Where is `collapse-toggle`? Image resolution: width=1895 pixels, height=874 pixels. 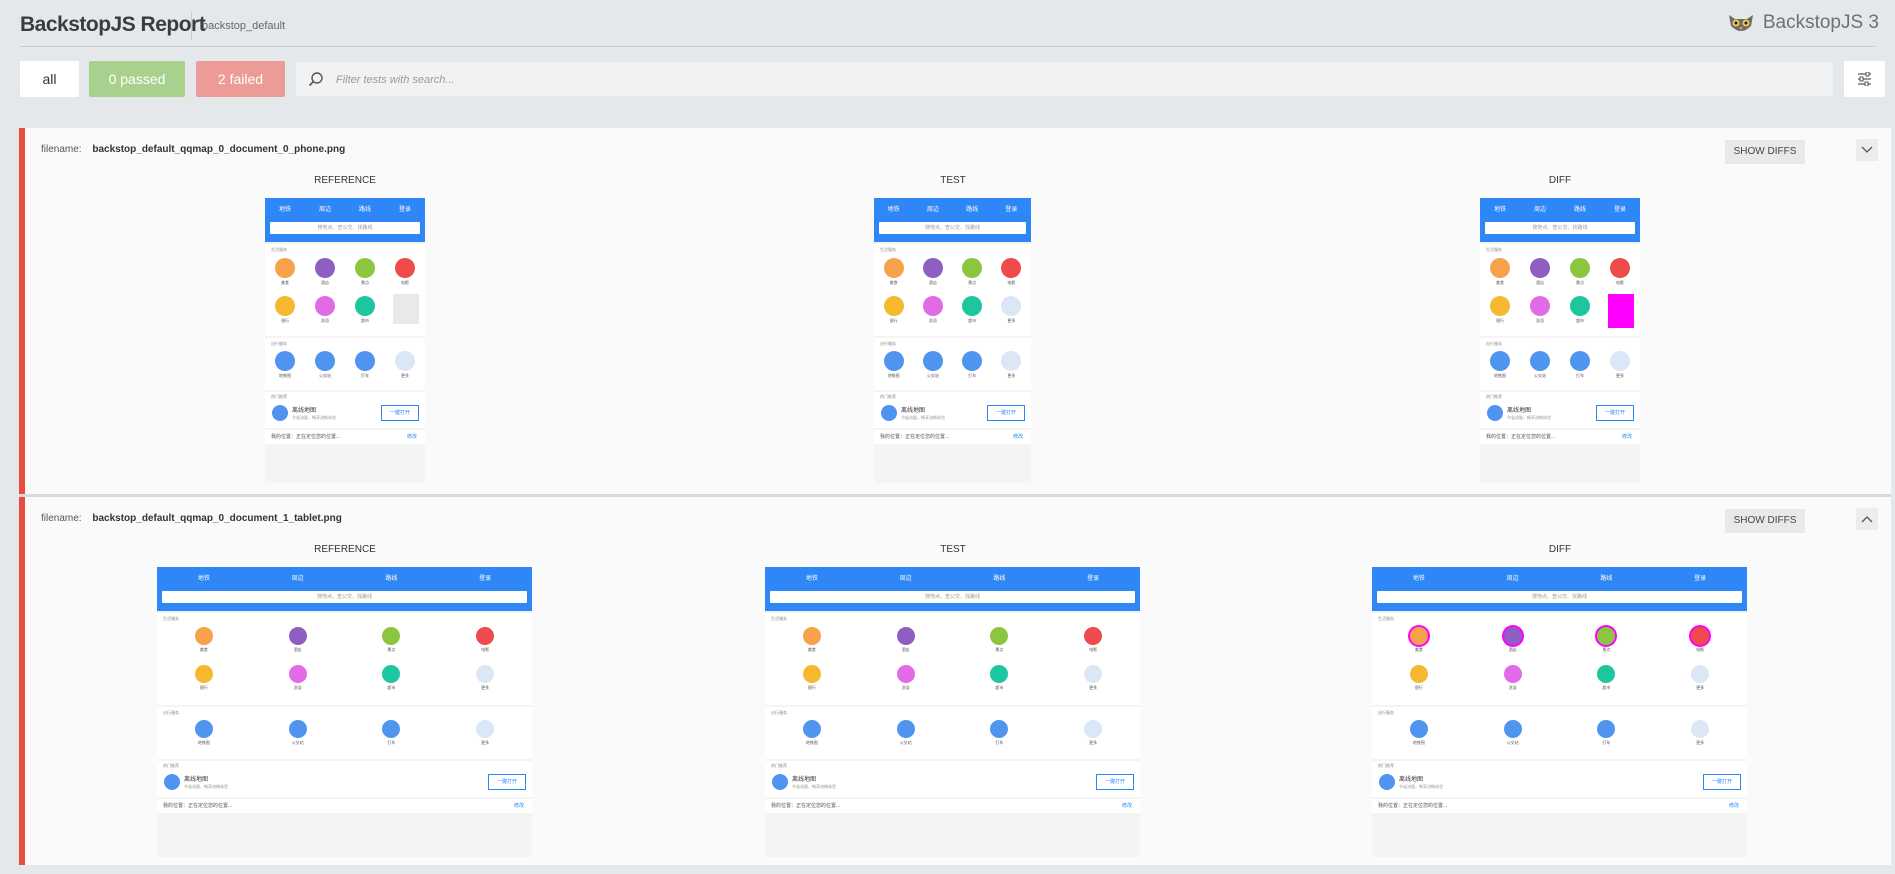
collapse-toggle is located at coordinates (1867, 519).